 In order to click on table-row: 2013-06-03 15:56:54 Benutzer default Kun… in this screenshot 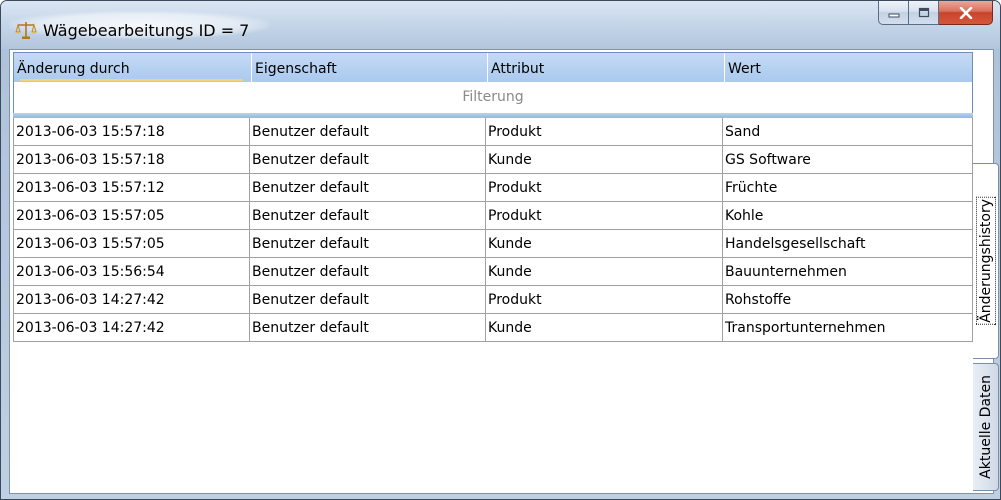, I will do `click(493, 272)`.